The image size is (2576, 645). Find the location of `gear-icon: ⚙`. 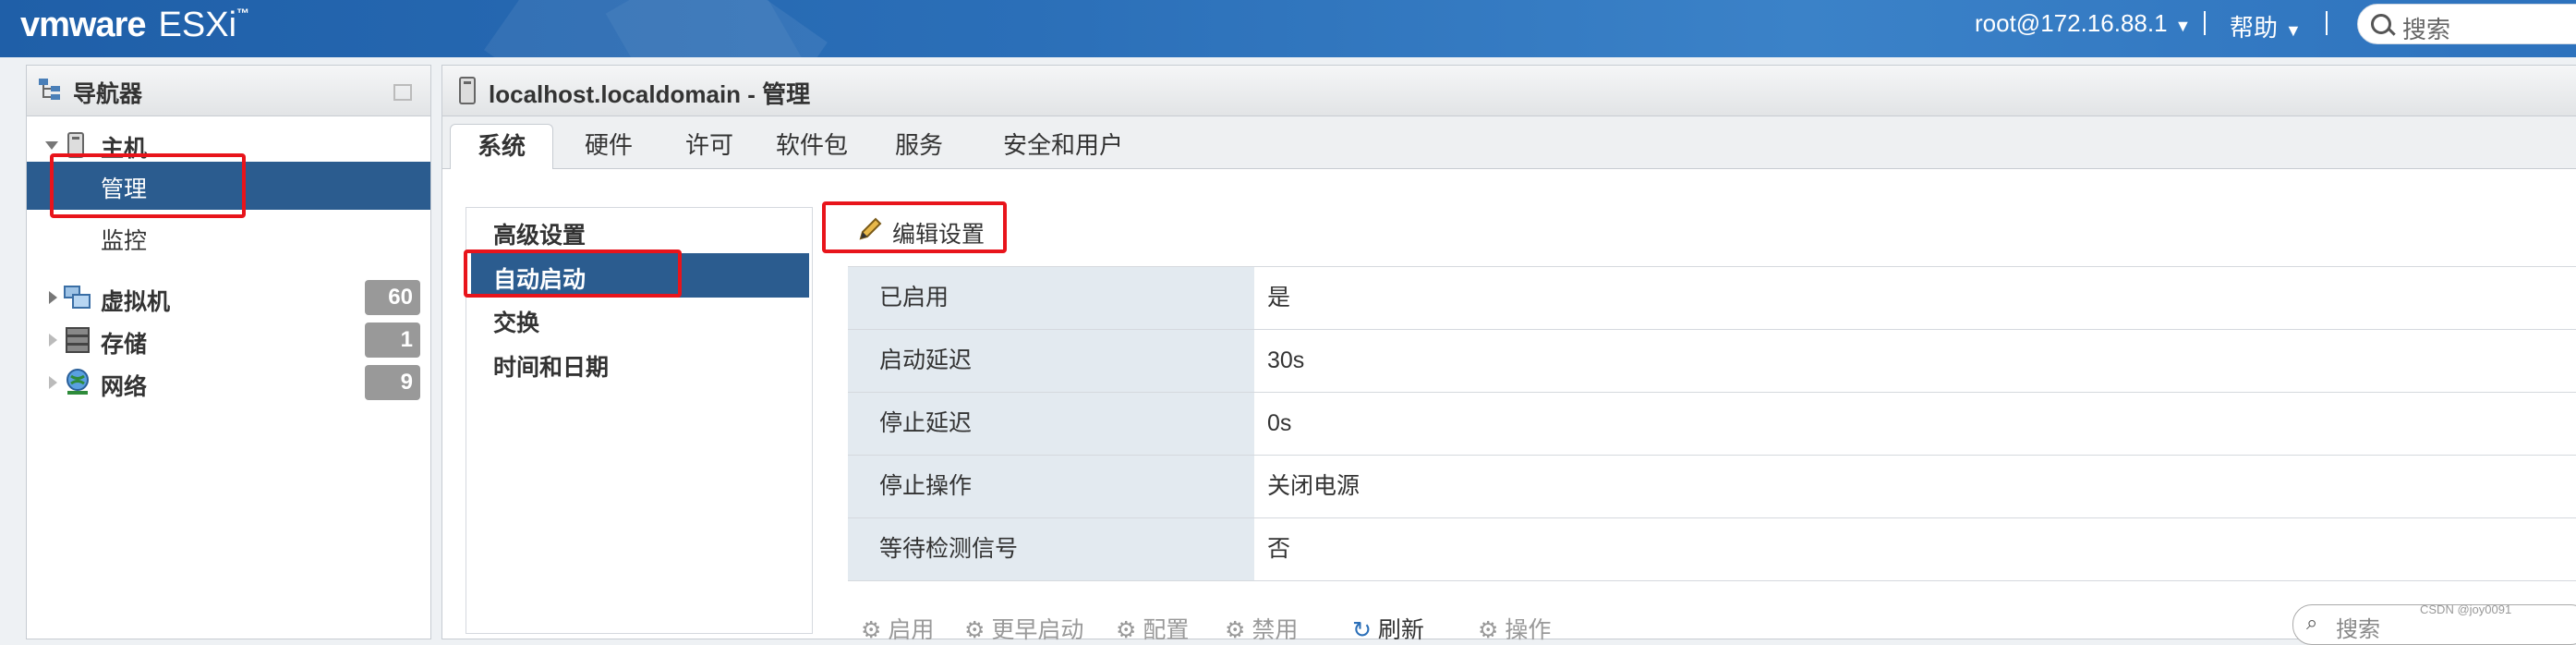

gear-icon: ⚙ is located at coordinates (1492, 630).